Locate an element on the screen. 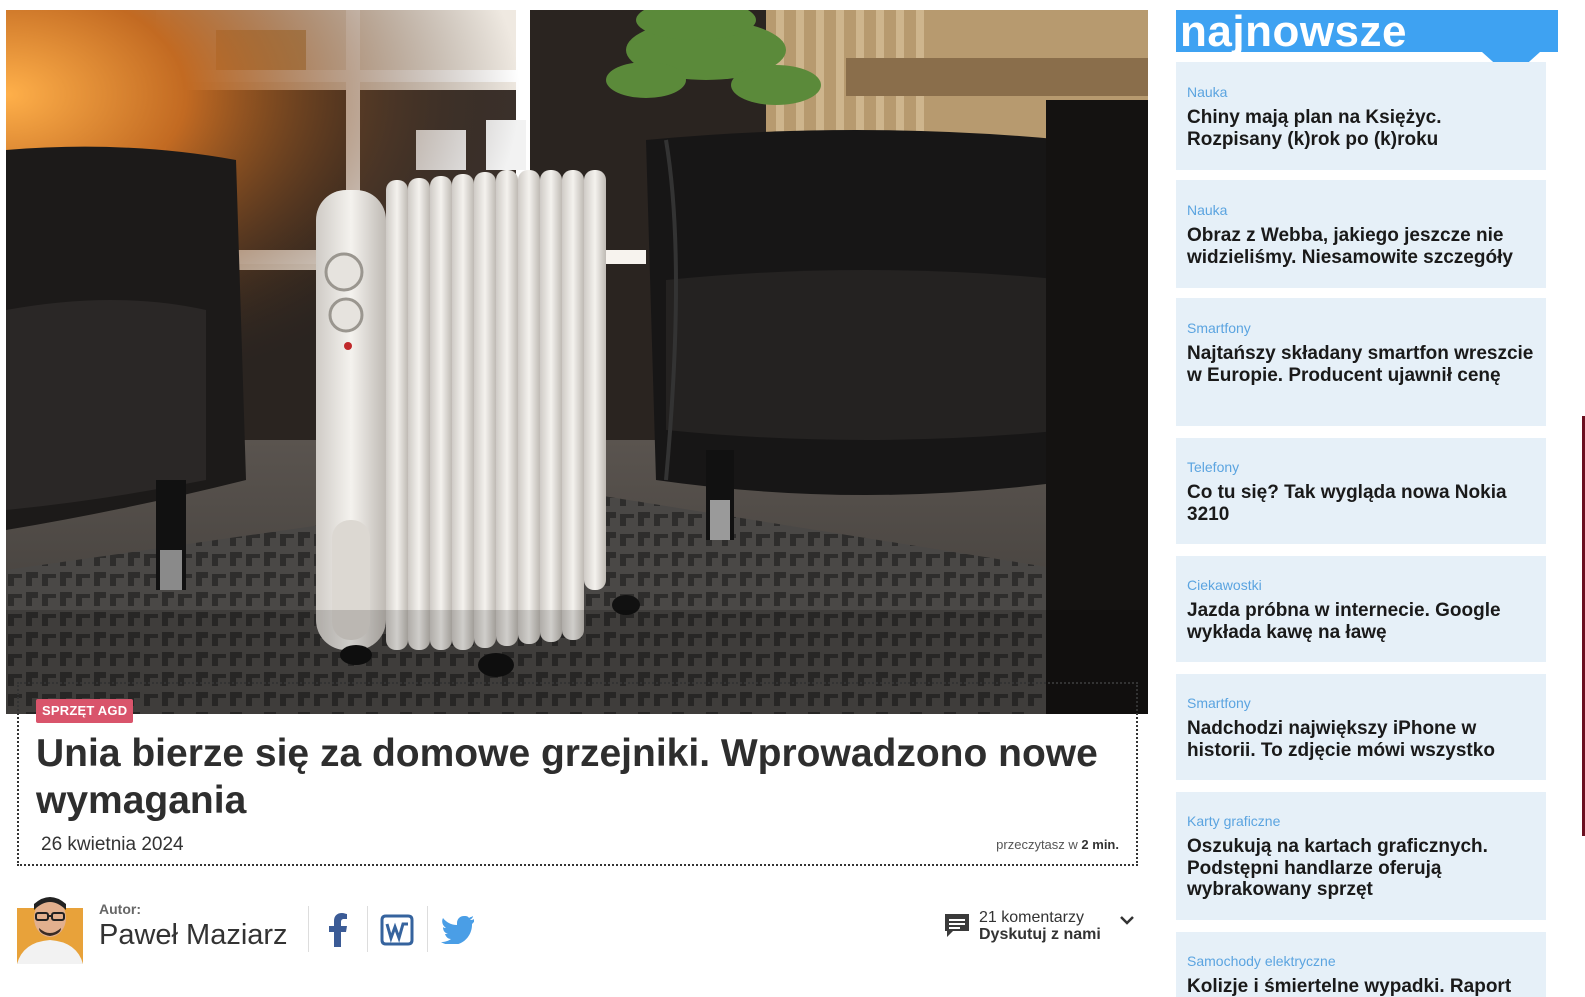 The width and height of the screenshot is (1585, 997). news-category: Samochody elektryczne is located at coordinates (1261, 961).